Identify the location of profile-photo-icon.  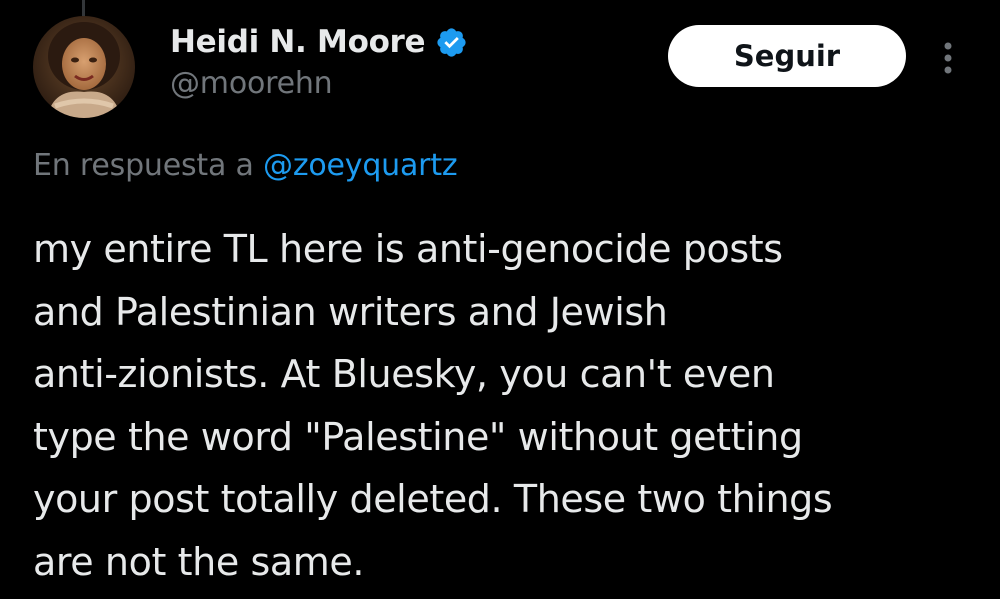
(84, 67).